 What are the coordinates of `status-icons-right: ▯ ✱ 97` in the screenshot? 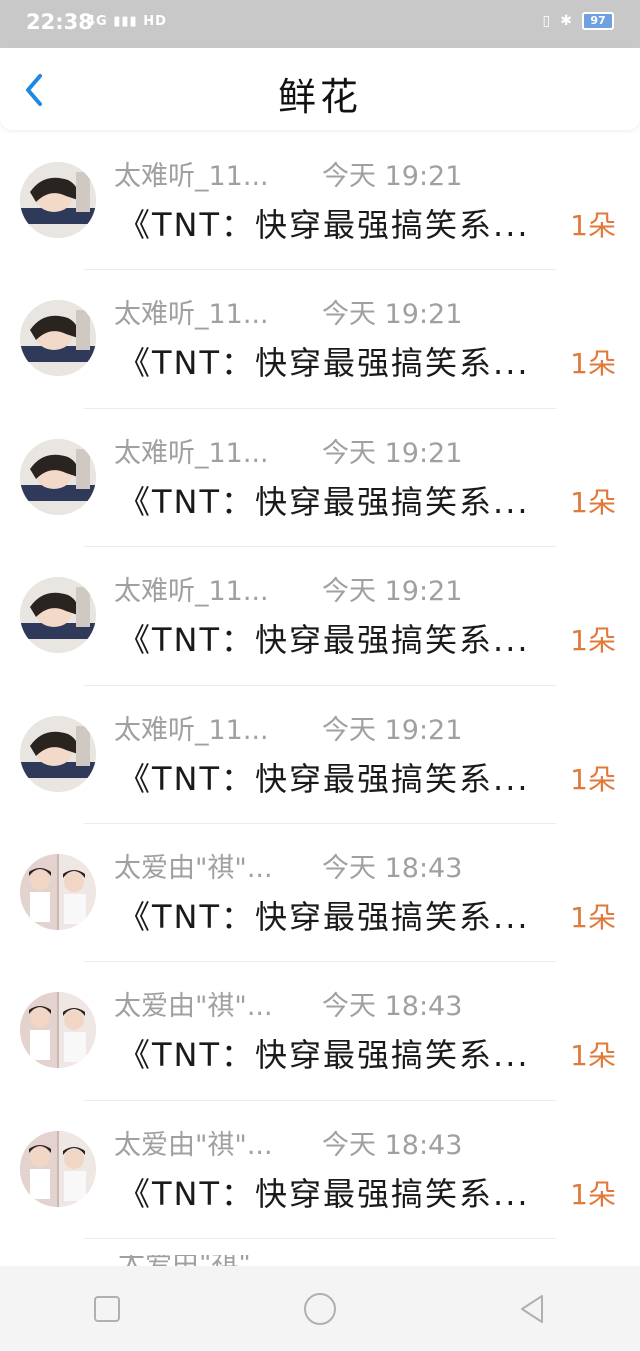 It's located at (578, 21).